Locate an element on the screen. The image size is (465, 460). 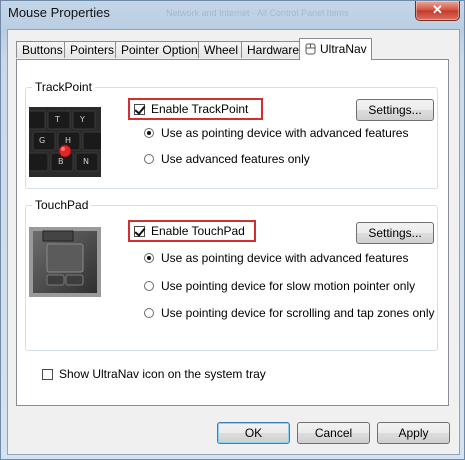
svg-text: G is located at coordinates (42, 140).